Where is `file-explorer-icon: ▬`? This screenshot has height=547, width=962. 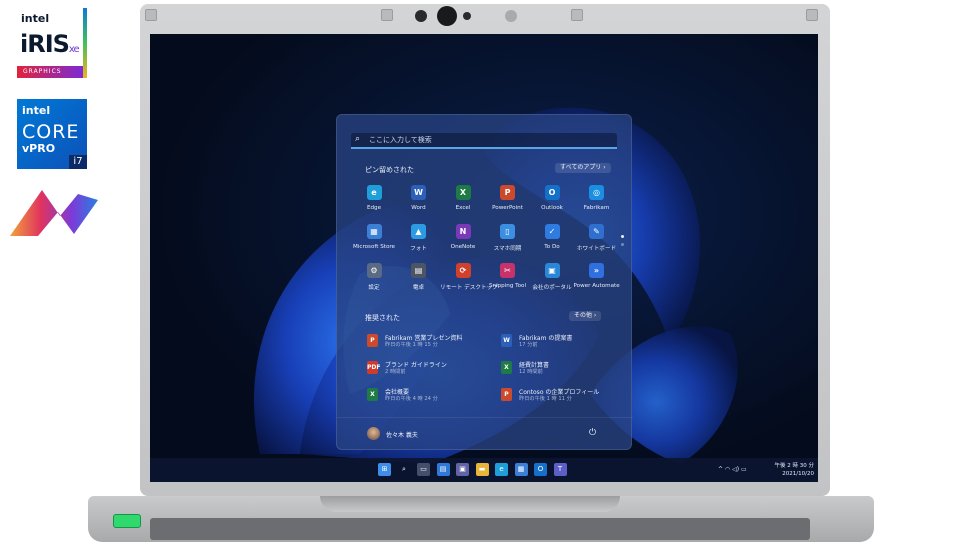
file-explorer-icon: ▬ is located at coordinates (482, 469).